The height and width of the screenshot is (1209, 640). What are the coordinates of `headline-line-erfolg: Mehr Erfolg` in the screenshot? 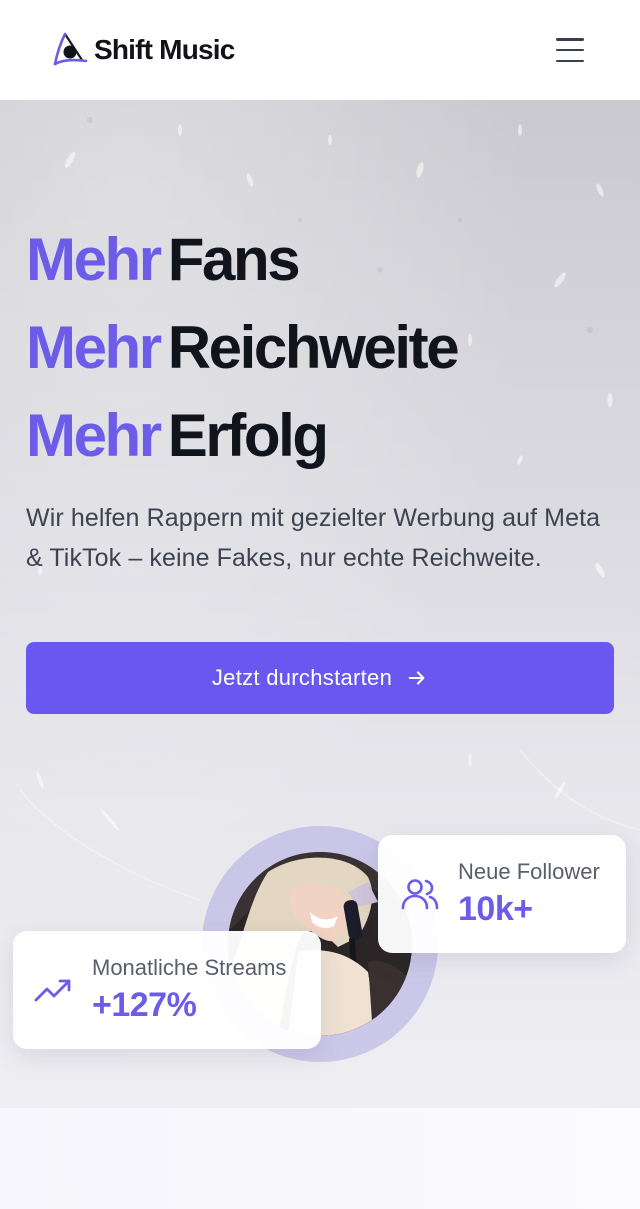 It's located at (241, 436).